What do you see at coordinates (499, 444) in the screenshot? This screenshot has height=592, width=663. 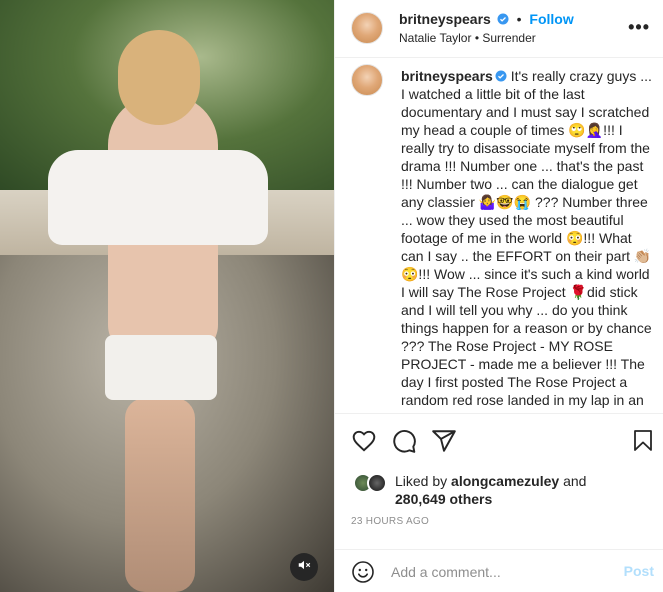 I see `action-bar` at bounding box center [499, 444].